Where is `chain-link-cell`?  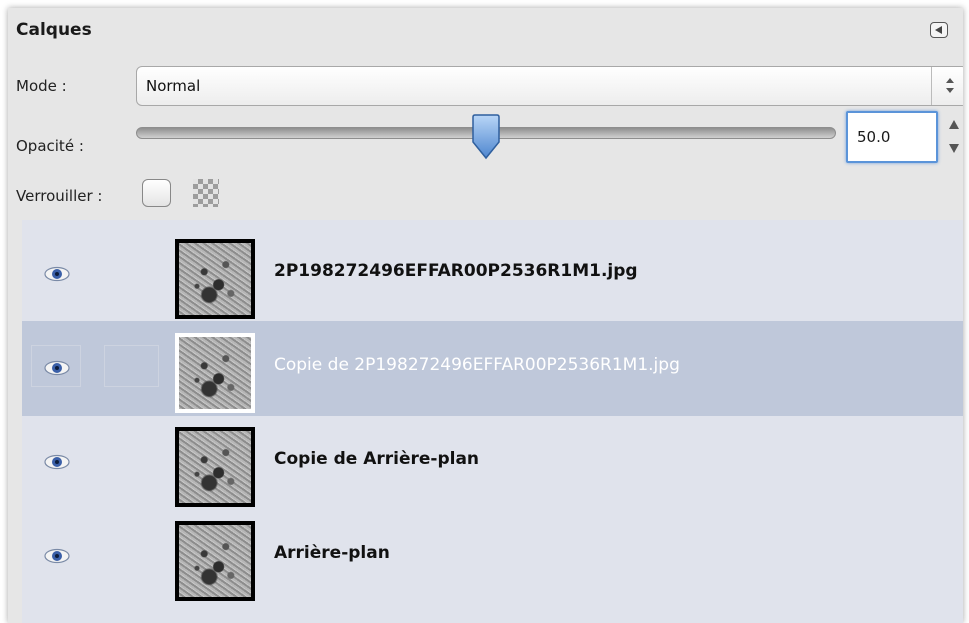
chain-link-cell is located at coordinates (131, 366).